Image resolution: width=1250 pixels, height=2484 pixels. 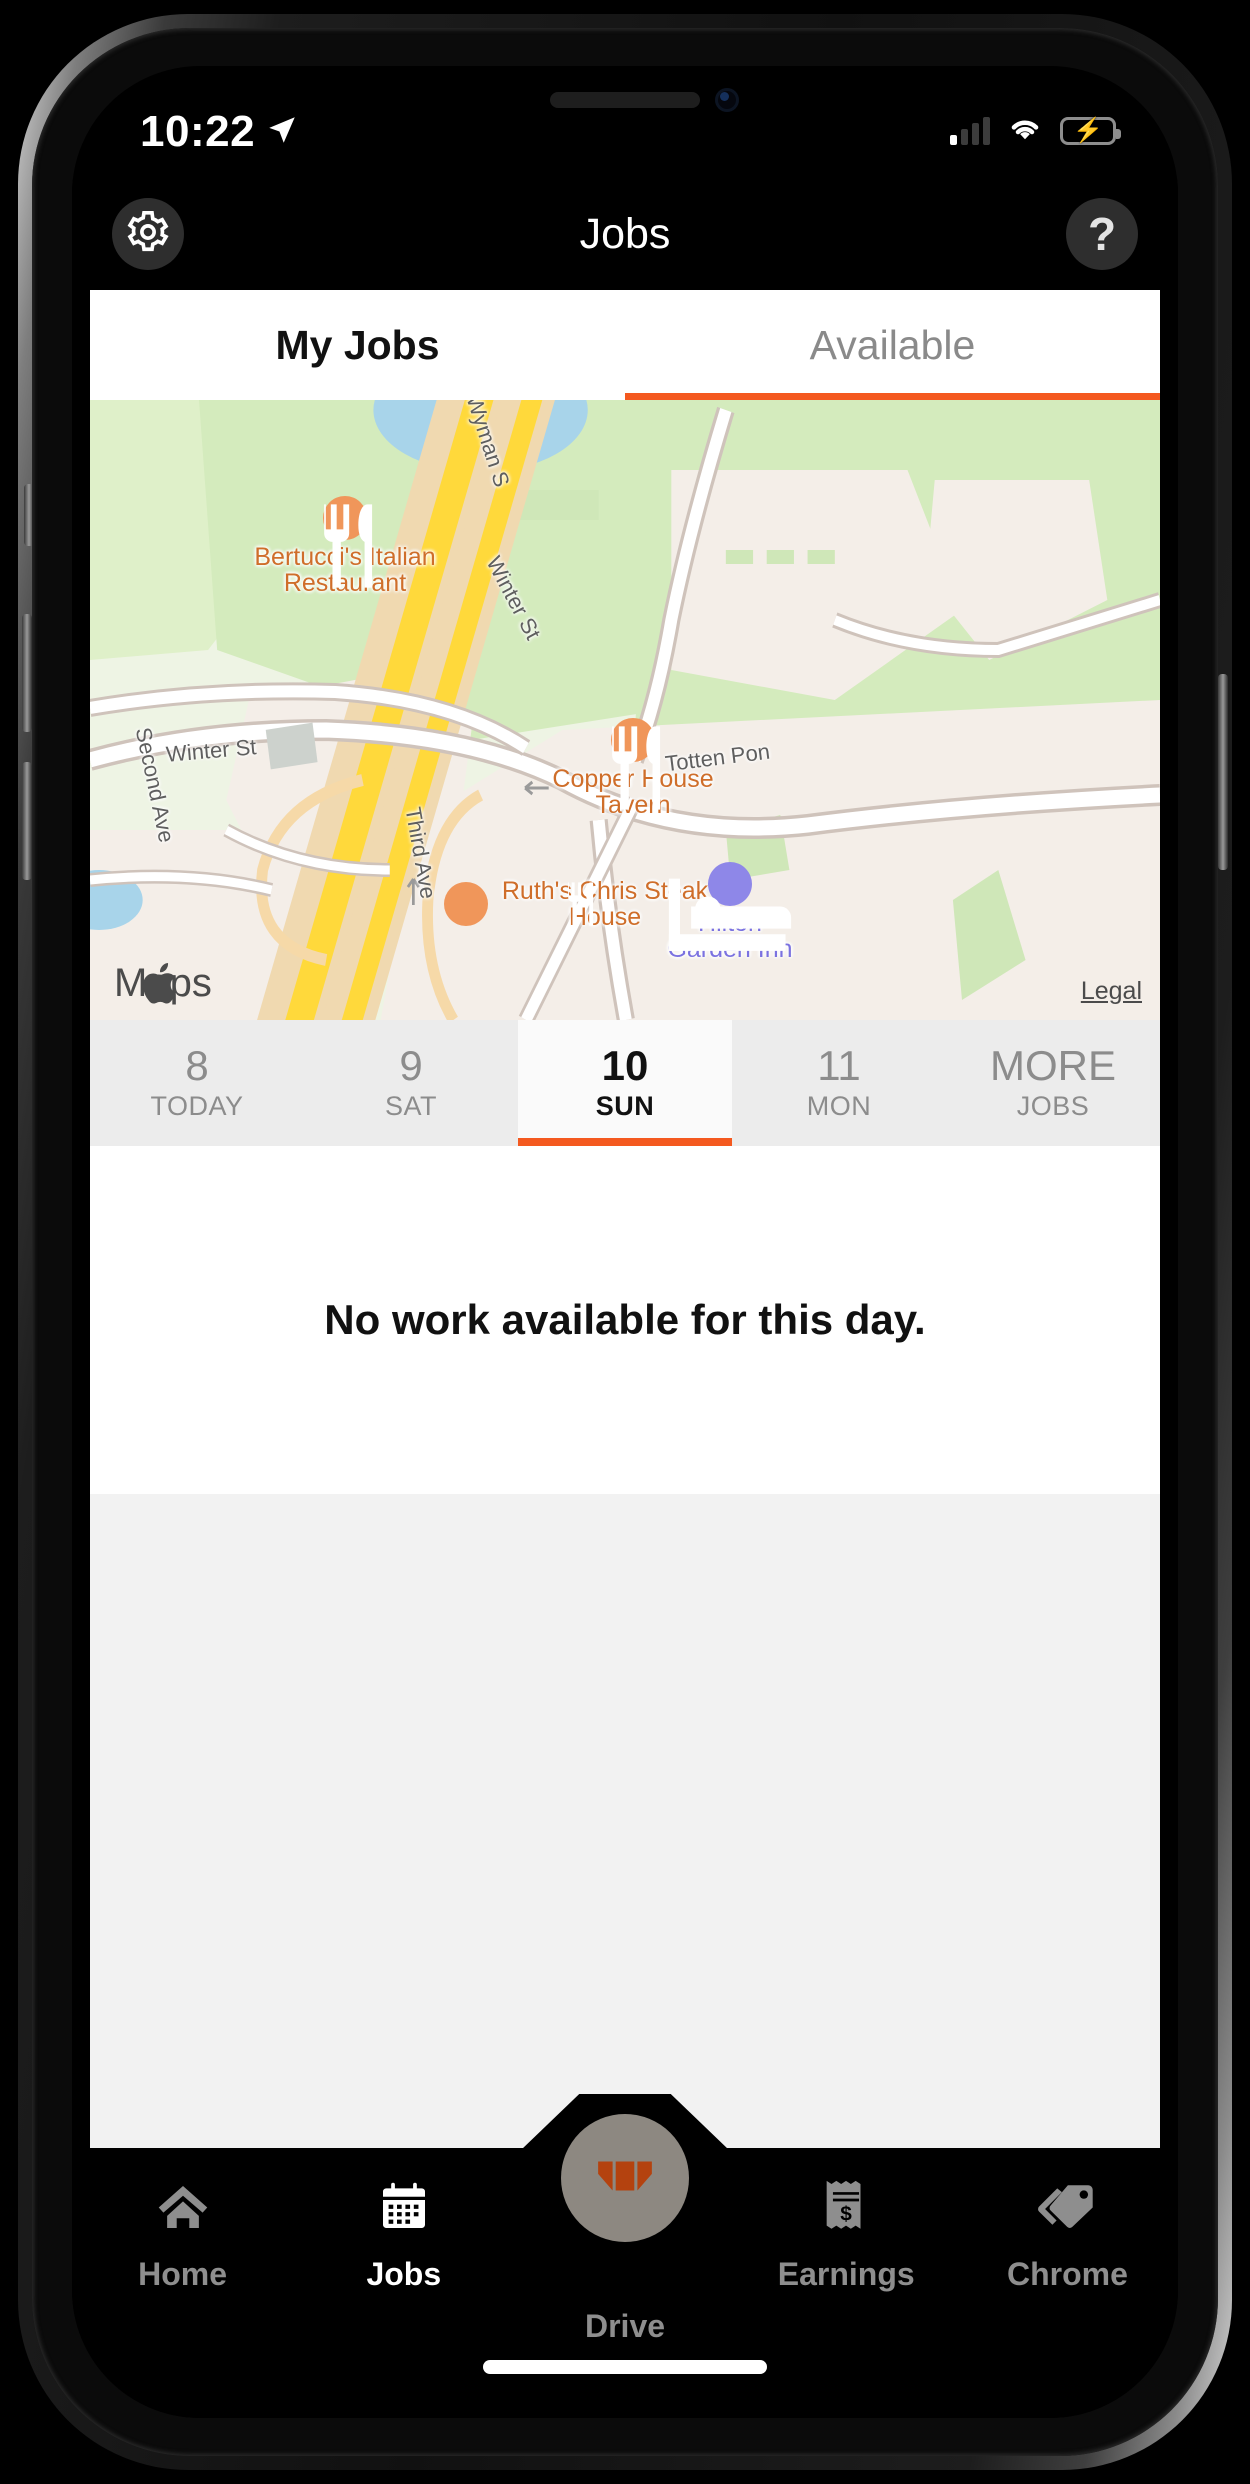 I want to click on volume-up-button, so click(x=27, y=673).